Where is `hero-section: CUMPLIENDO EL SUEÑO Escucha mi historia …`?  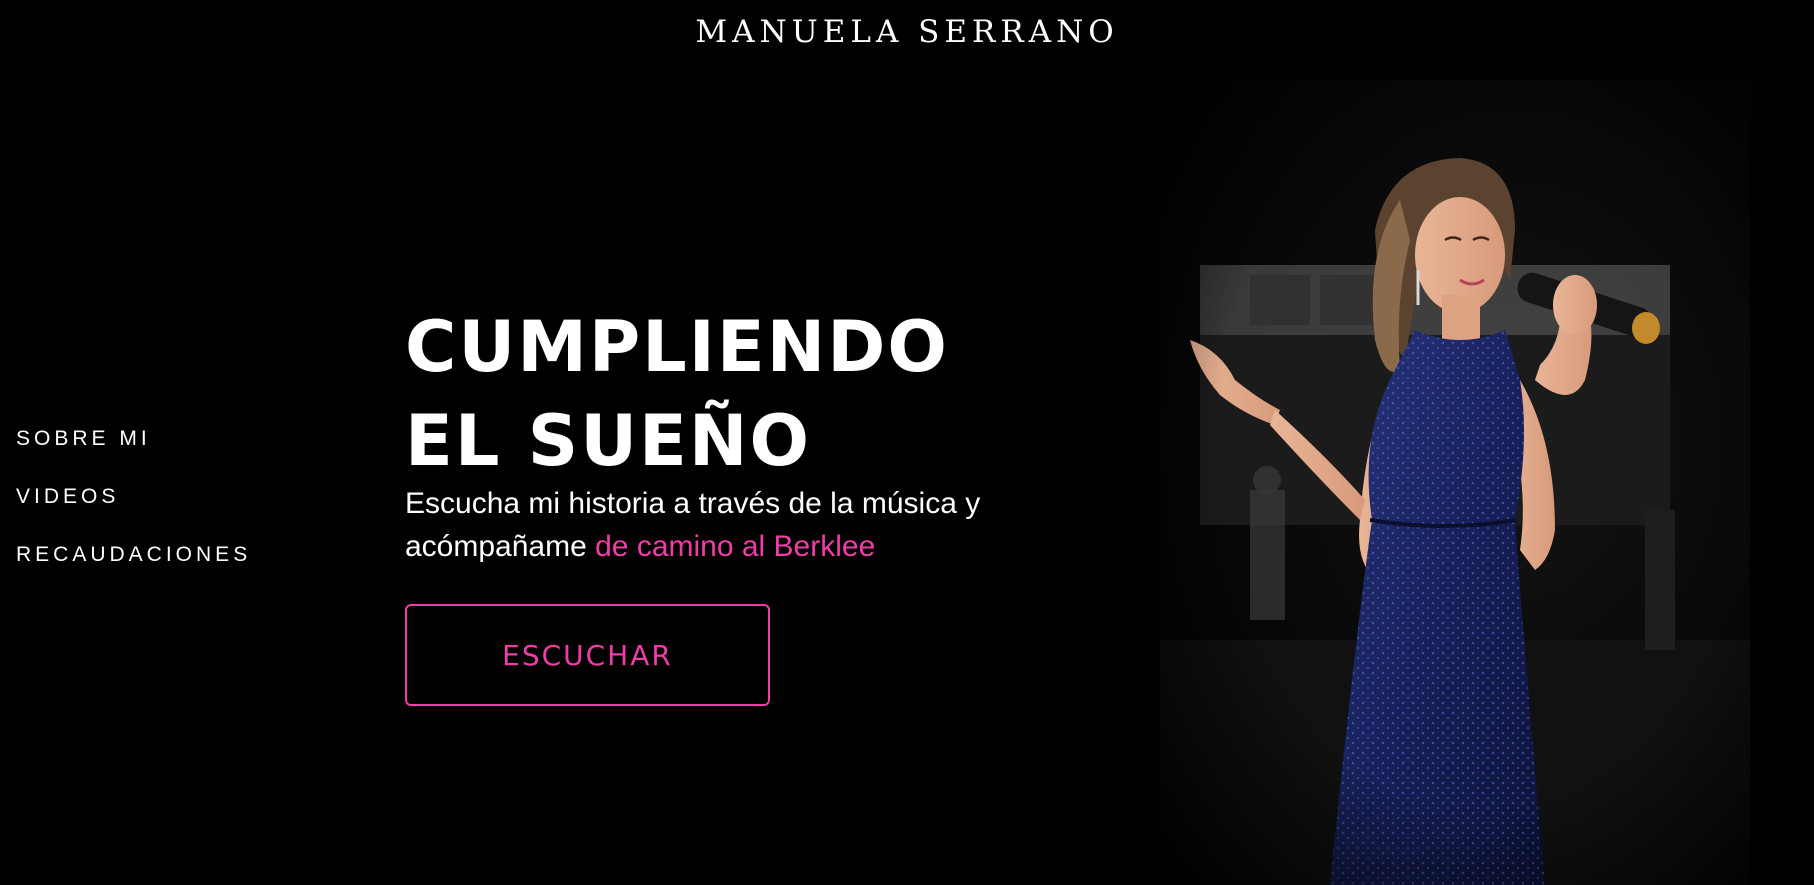
hero-section: CUMPLIENDO EL SUEÑO Escucha mi historia … is located at coordinates (725, 434).